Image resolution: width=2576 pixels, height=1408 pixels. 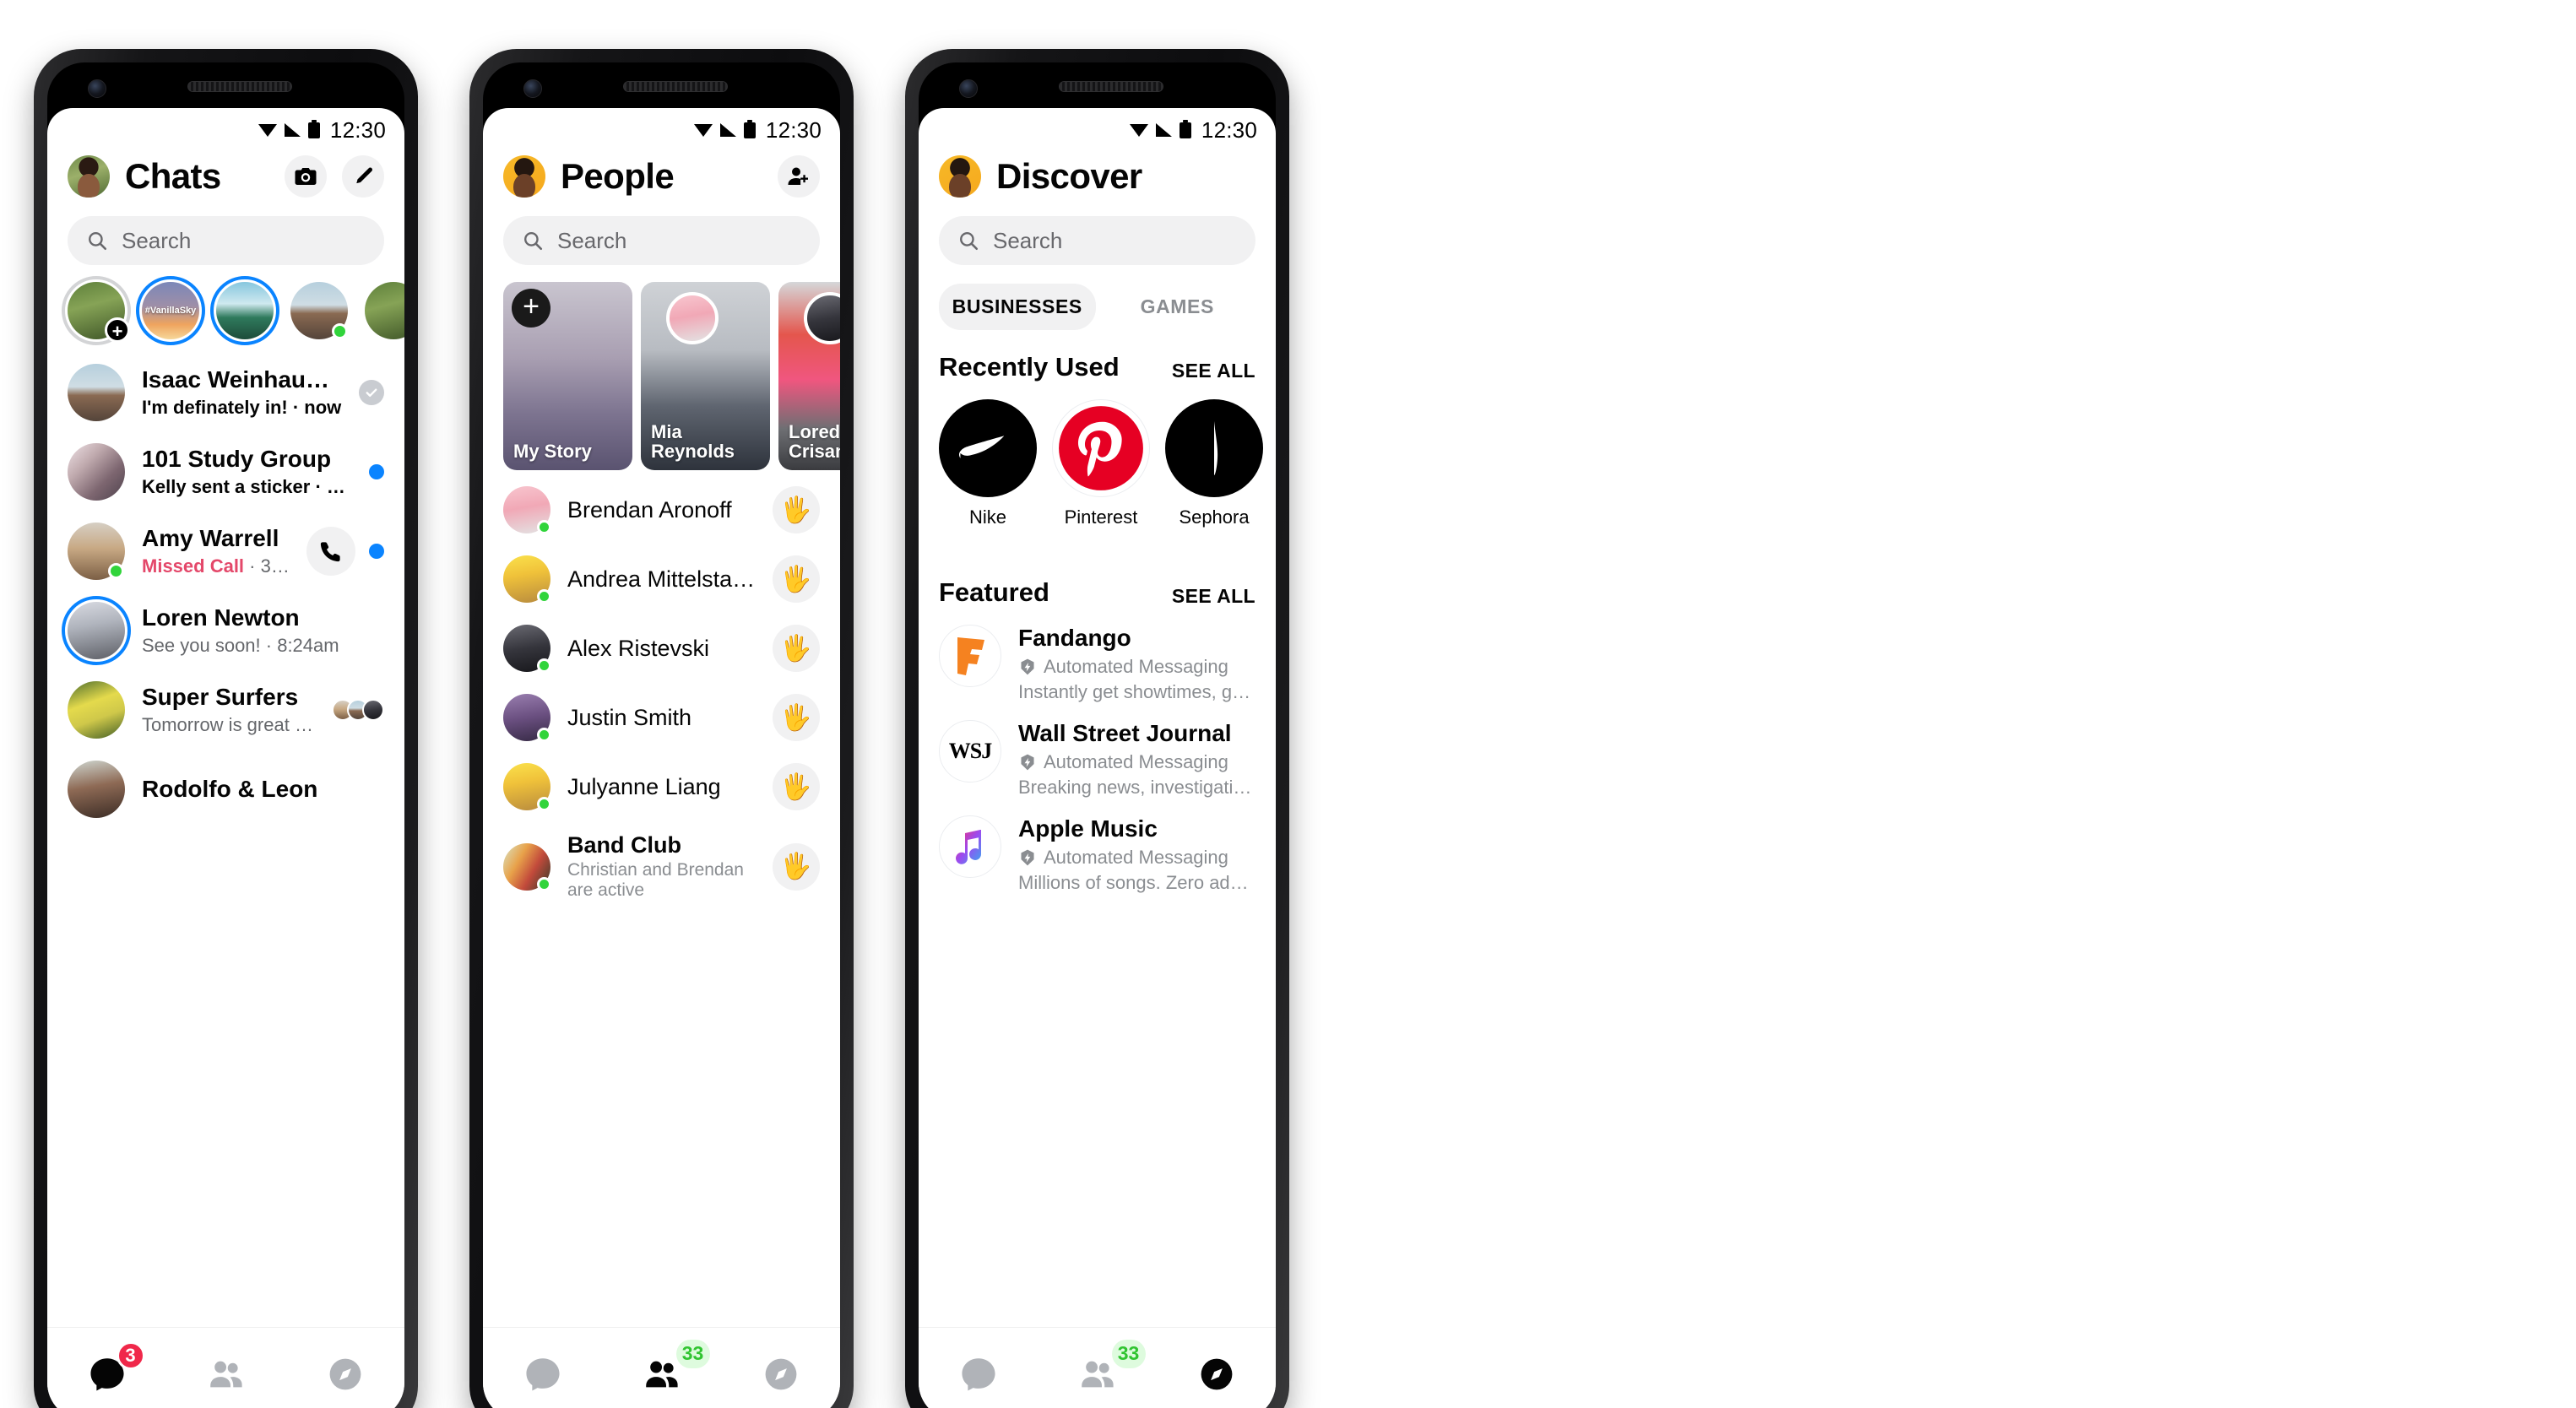 I want to click on story-card: Mia Reynolds, so click(x=706, y=376).